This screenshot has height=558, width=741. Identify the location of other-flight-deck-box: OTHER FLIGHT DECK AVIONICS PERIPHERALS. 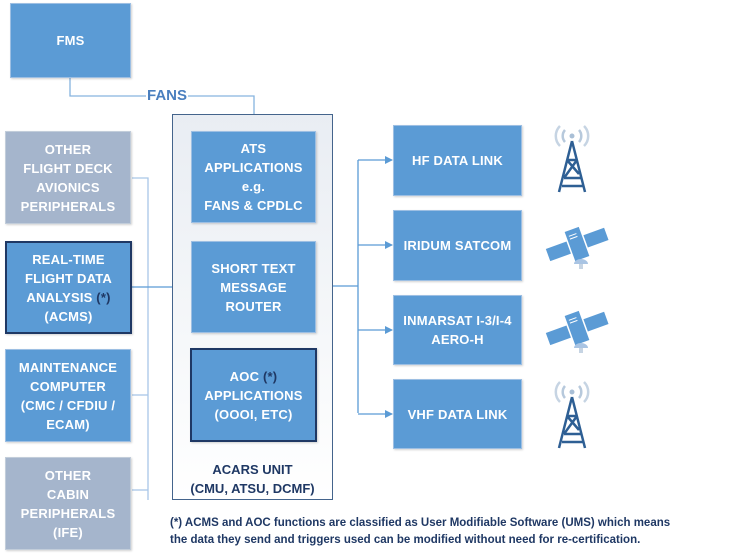
(68, 177).